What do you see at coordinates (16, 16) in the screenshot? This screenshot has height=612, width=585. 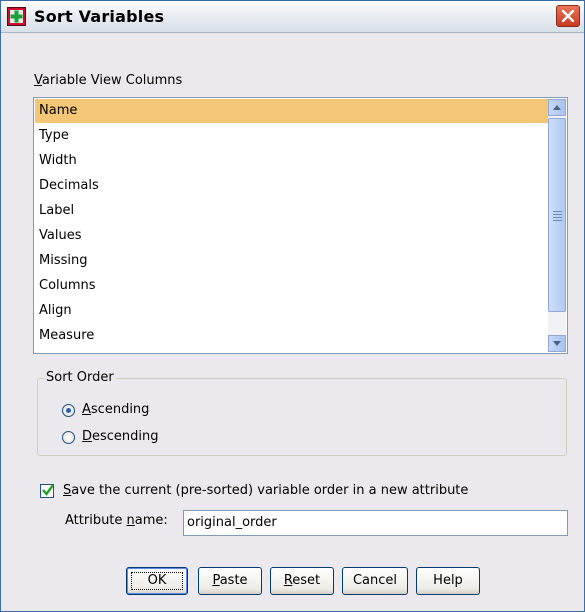 I see `spss-app-icon` at bounding box center [16, 16].